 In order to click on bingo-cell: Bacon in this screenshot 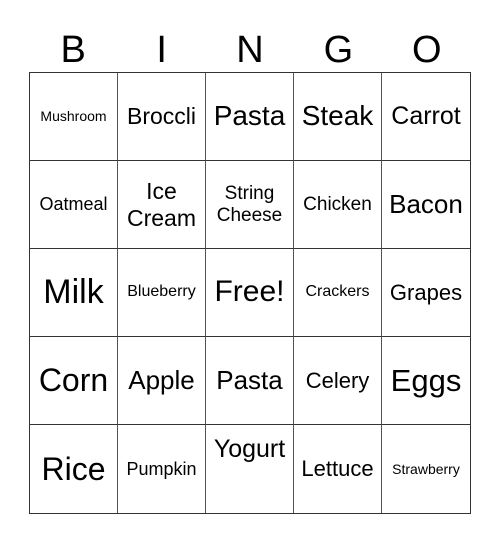, I will do `click(426, 205)`.